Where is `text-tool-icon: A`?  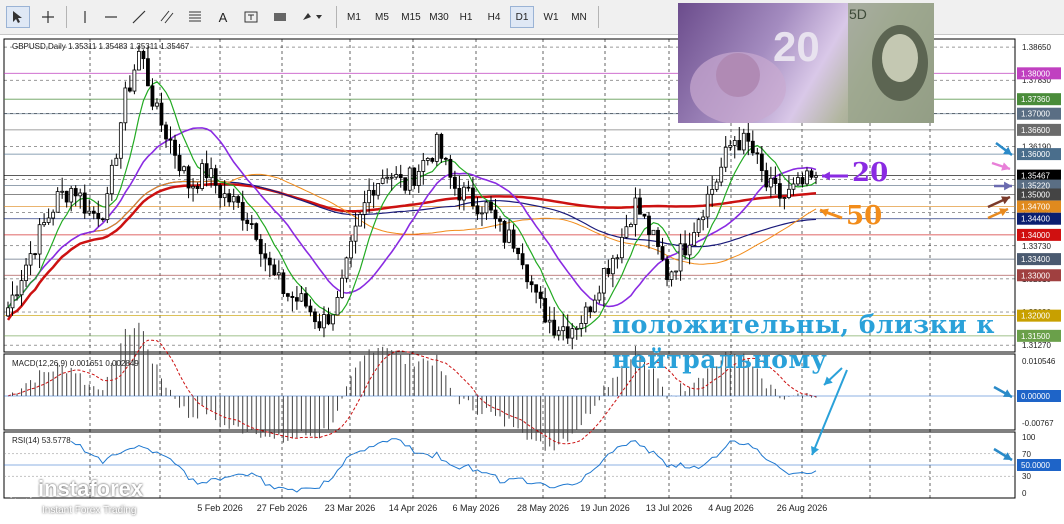
text-tool-icon: A is located at coordinates (223, 17).